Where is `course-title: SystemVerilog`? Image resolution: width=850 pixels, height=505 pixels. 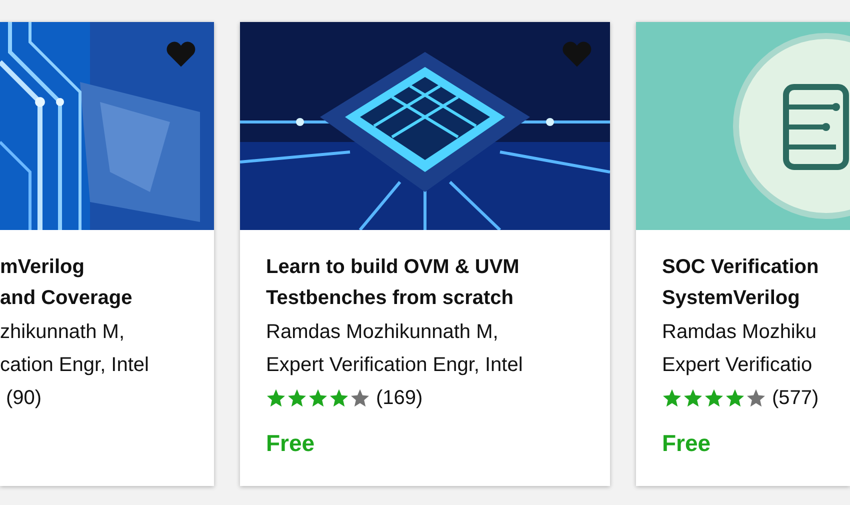 course-title: SystemVerilog is located at coordinates (731, 298).